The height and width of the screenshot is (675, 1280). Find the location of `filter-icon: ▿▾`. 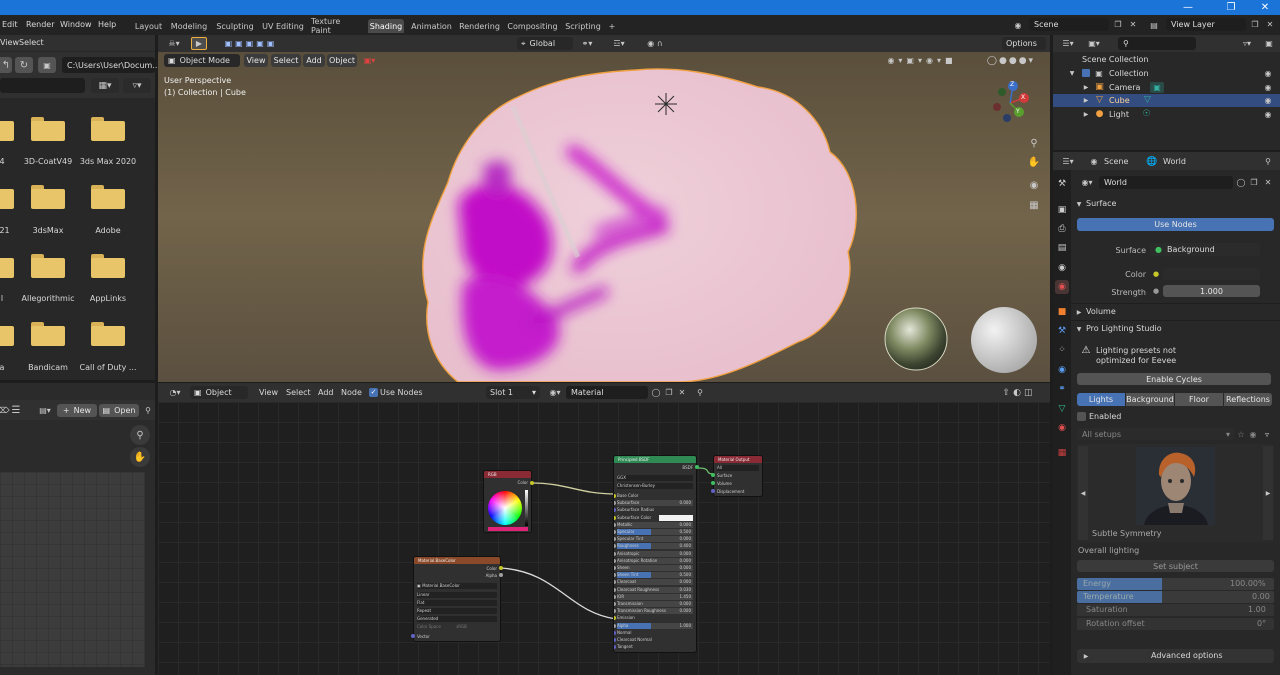

filter-icon: ▿▾ is located at coordinates (137, 85).